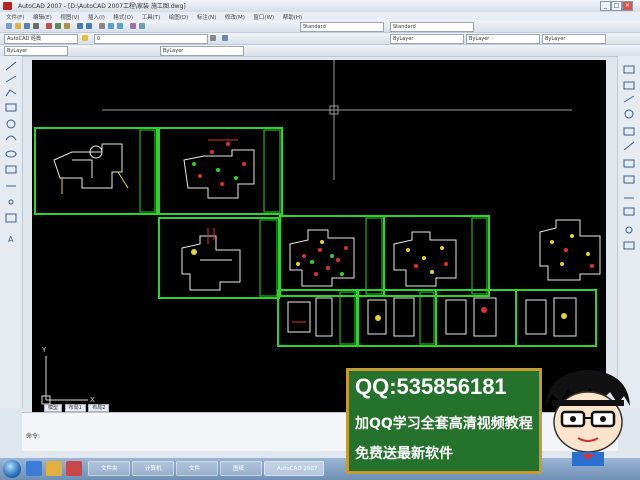  I want to click on tab-model: 模型, so click(53, 408).